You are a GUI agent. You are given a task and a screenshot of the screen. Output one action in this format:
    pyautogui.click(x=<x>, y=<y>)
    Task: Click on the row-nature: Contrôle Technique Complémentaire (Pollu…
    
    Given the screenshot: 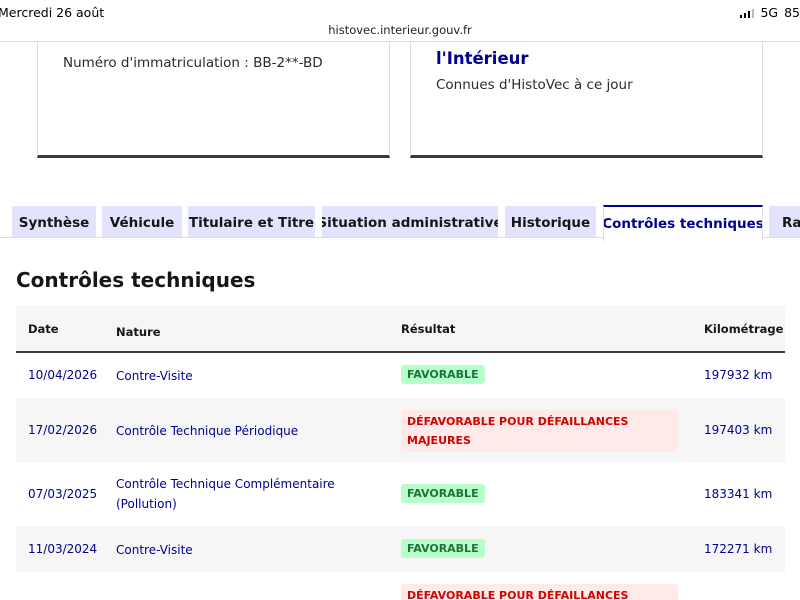 What is the action you would take?
    pyautogui.click(x=225, y=494)
    